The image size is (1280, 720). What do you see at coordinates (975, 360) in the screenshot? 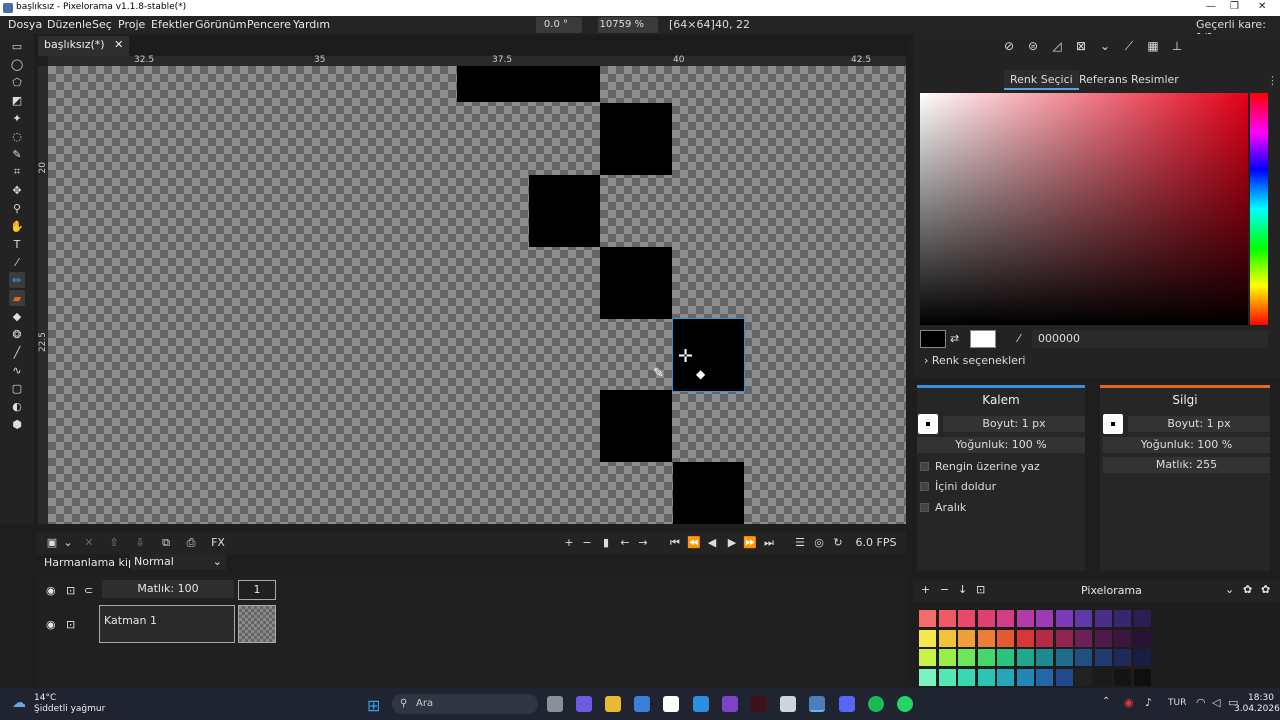
I see `color-options-toggle: › Renk seçenekleri` at bounding box center [975, 360].